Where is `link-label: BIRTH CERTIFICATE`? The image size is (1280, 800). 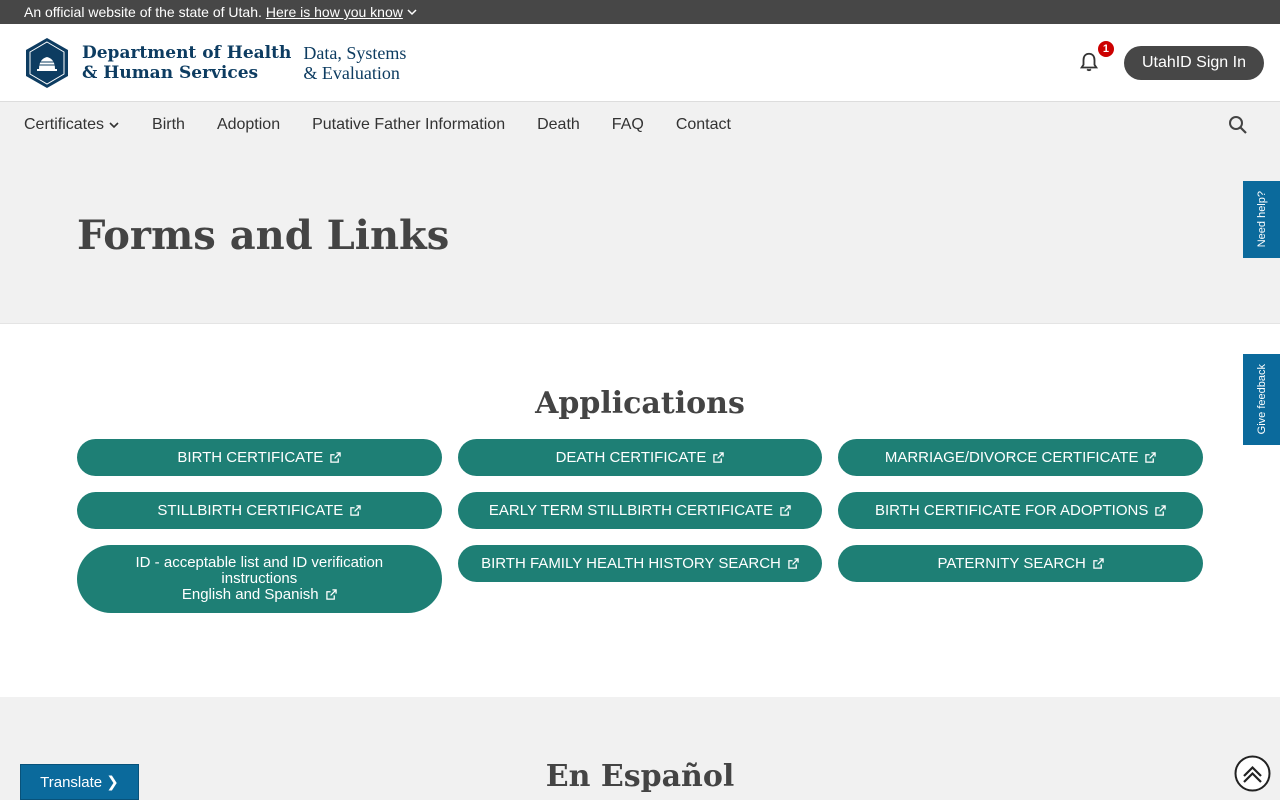 link-label: BIRTH CERTIFICATE is located at coordinates (250, 457).